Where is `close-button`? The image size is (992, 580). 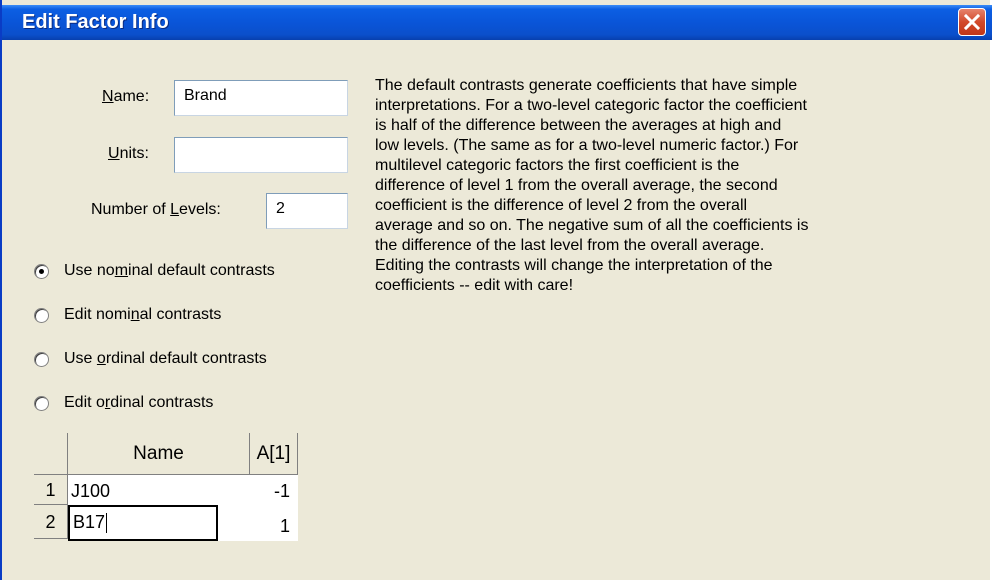 close-button is located at coordinates (972, 22).